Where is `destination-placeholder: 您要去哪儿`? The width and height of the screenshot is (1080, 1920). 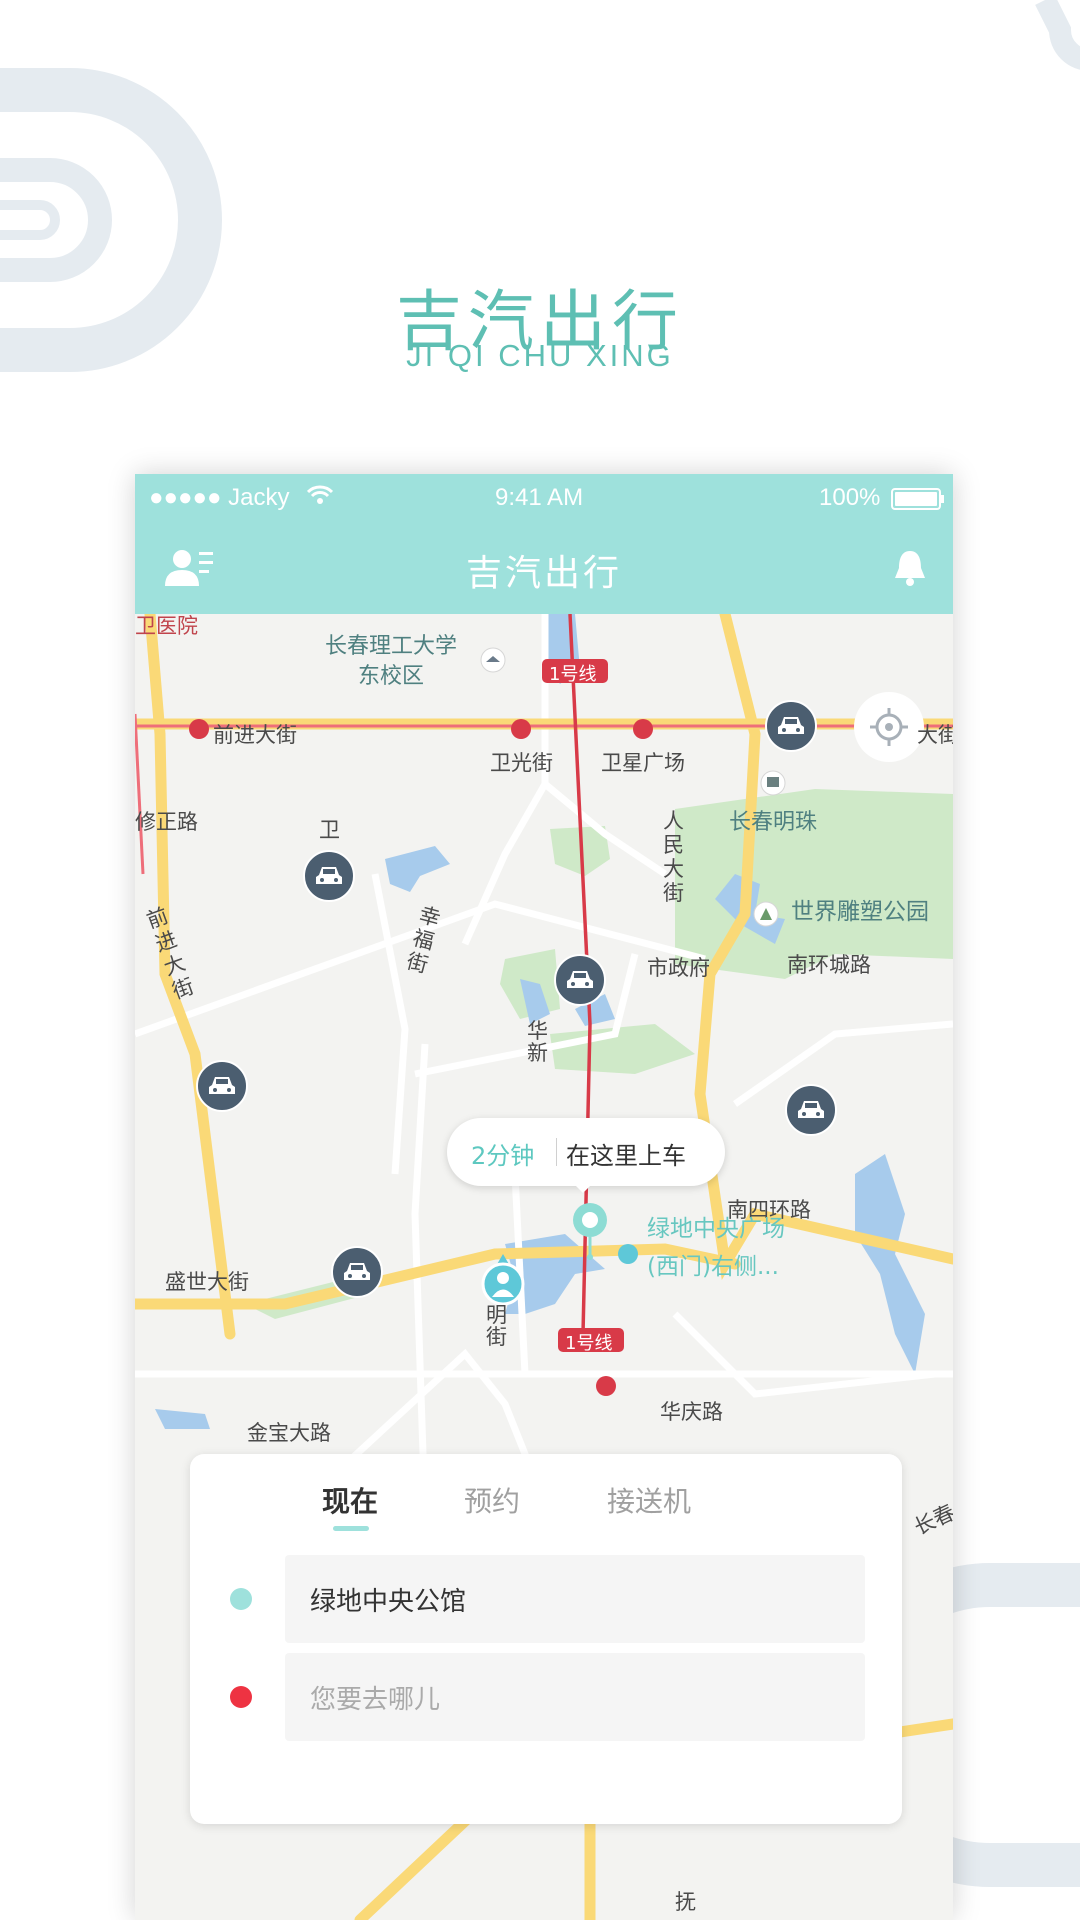 destination-placeholder: 您要去哪儿 is located at coordinates (375, 1700).